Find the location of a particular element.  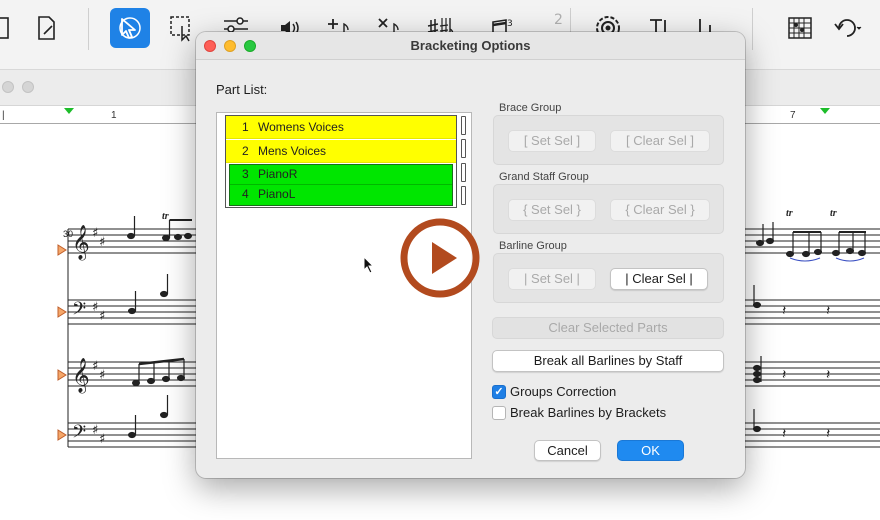

part-row-pianor: 3 PianoR is located at coordinates (341, 175).